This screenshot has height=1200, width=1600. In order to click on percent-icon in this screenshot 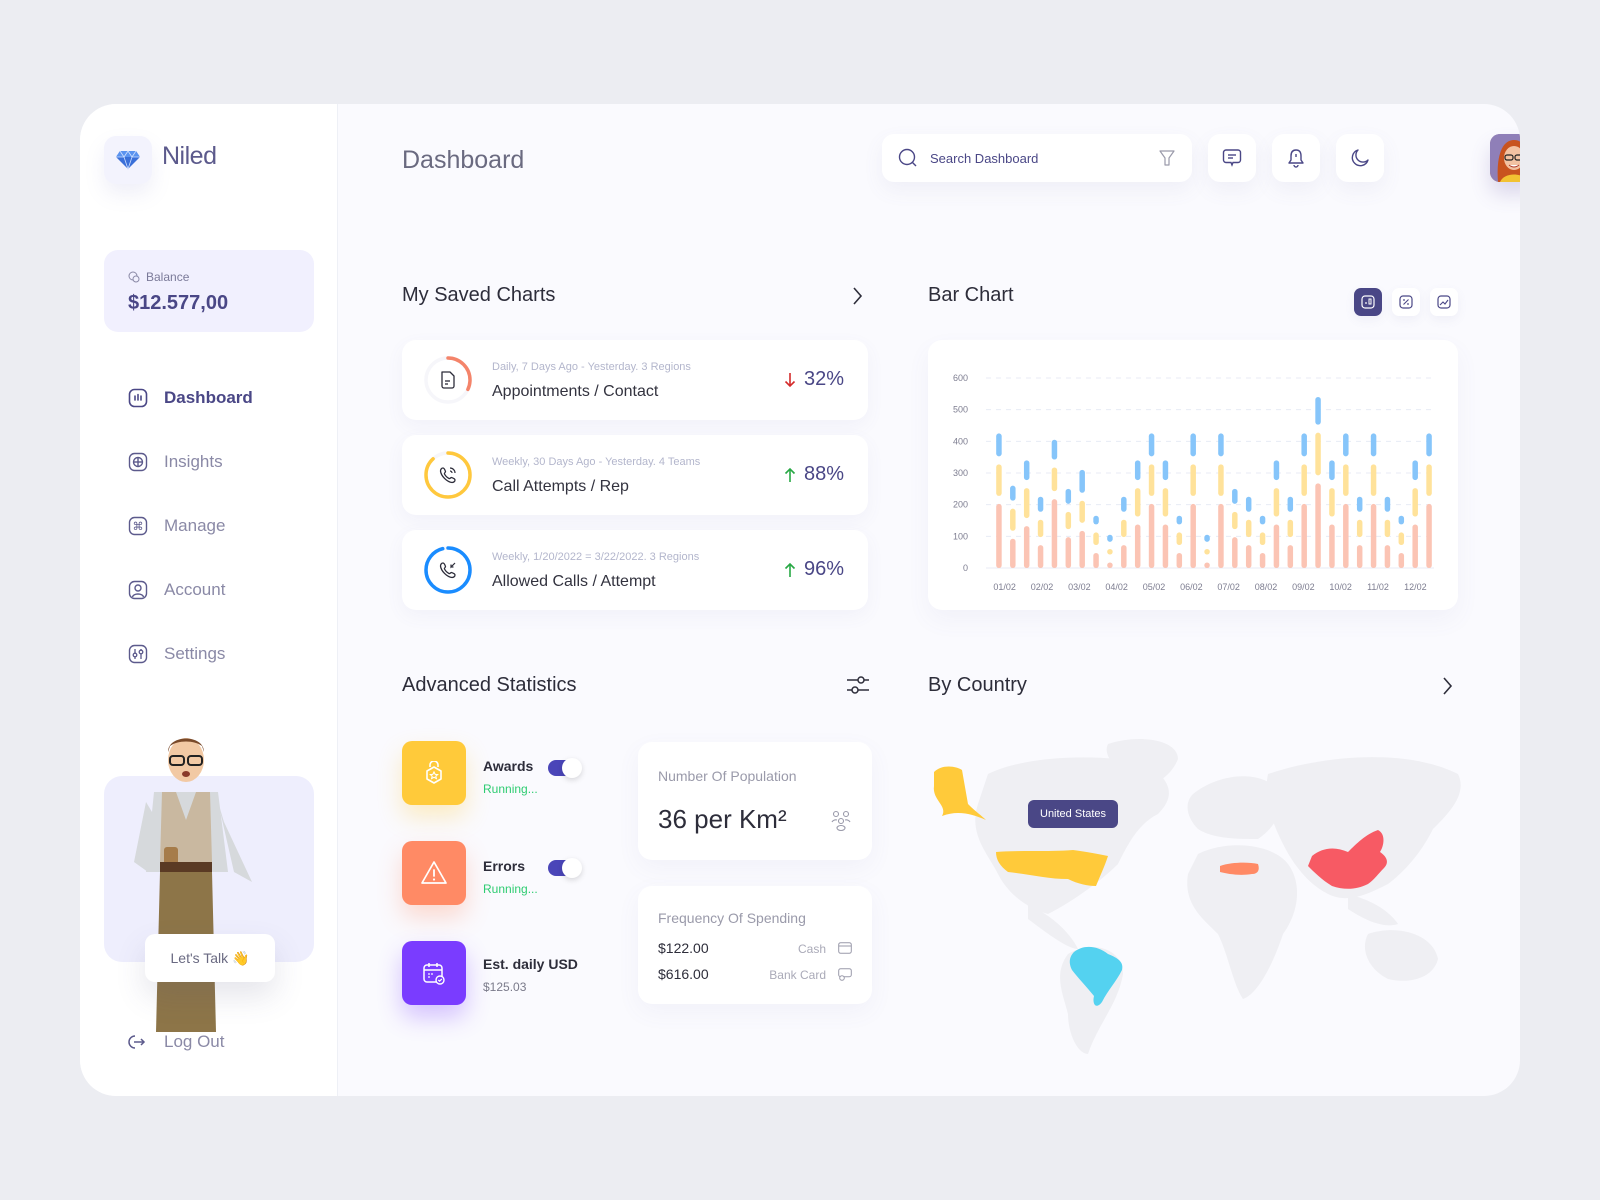, I will do `click(1406, 302)`.